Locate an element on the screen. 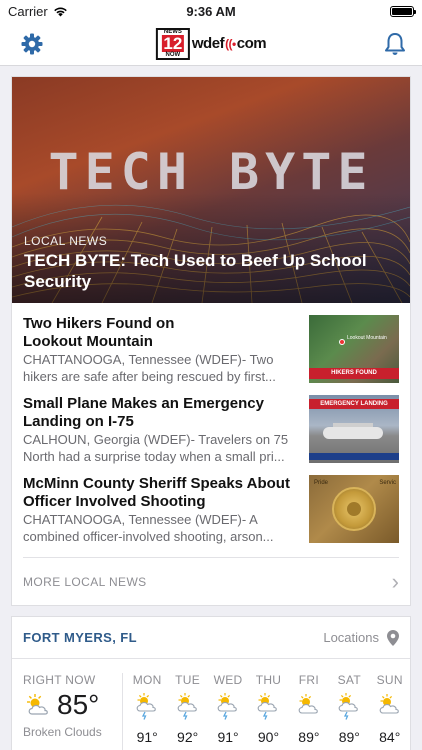 This screenshot has width=422, height=750. forecast-day: SUN 84° is located at coordinates (389, 711).